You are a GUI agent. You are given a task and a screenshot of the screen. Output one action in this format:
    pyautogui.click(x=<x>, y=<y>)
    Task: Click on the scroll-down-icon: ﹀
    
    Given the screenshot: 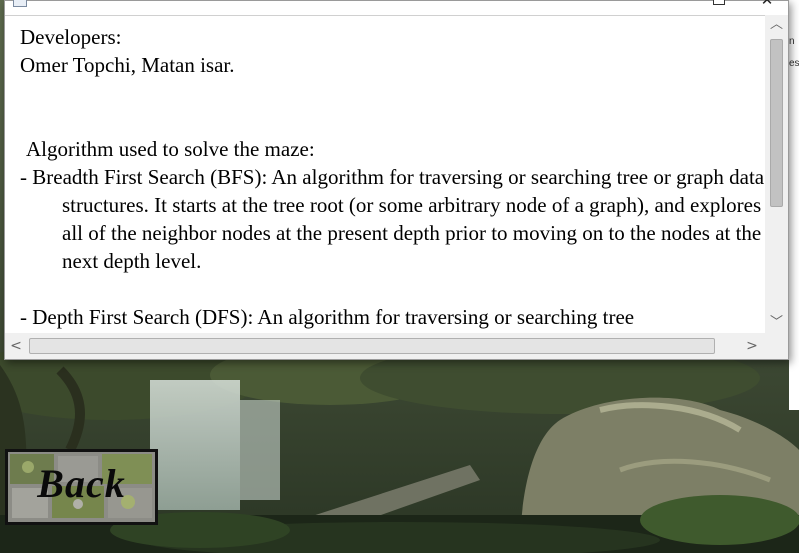 What is the action you would take?
    pyautogui.click(x=776, y=323)
    